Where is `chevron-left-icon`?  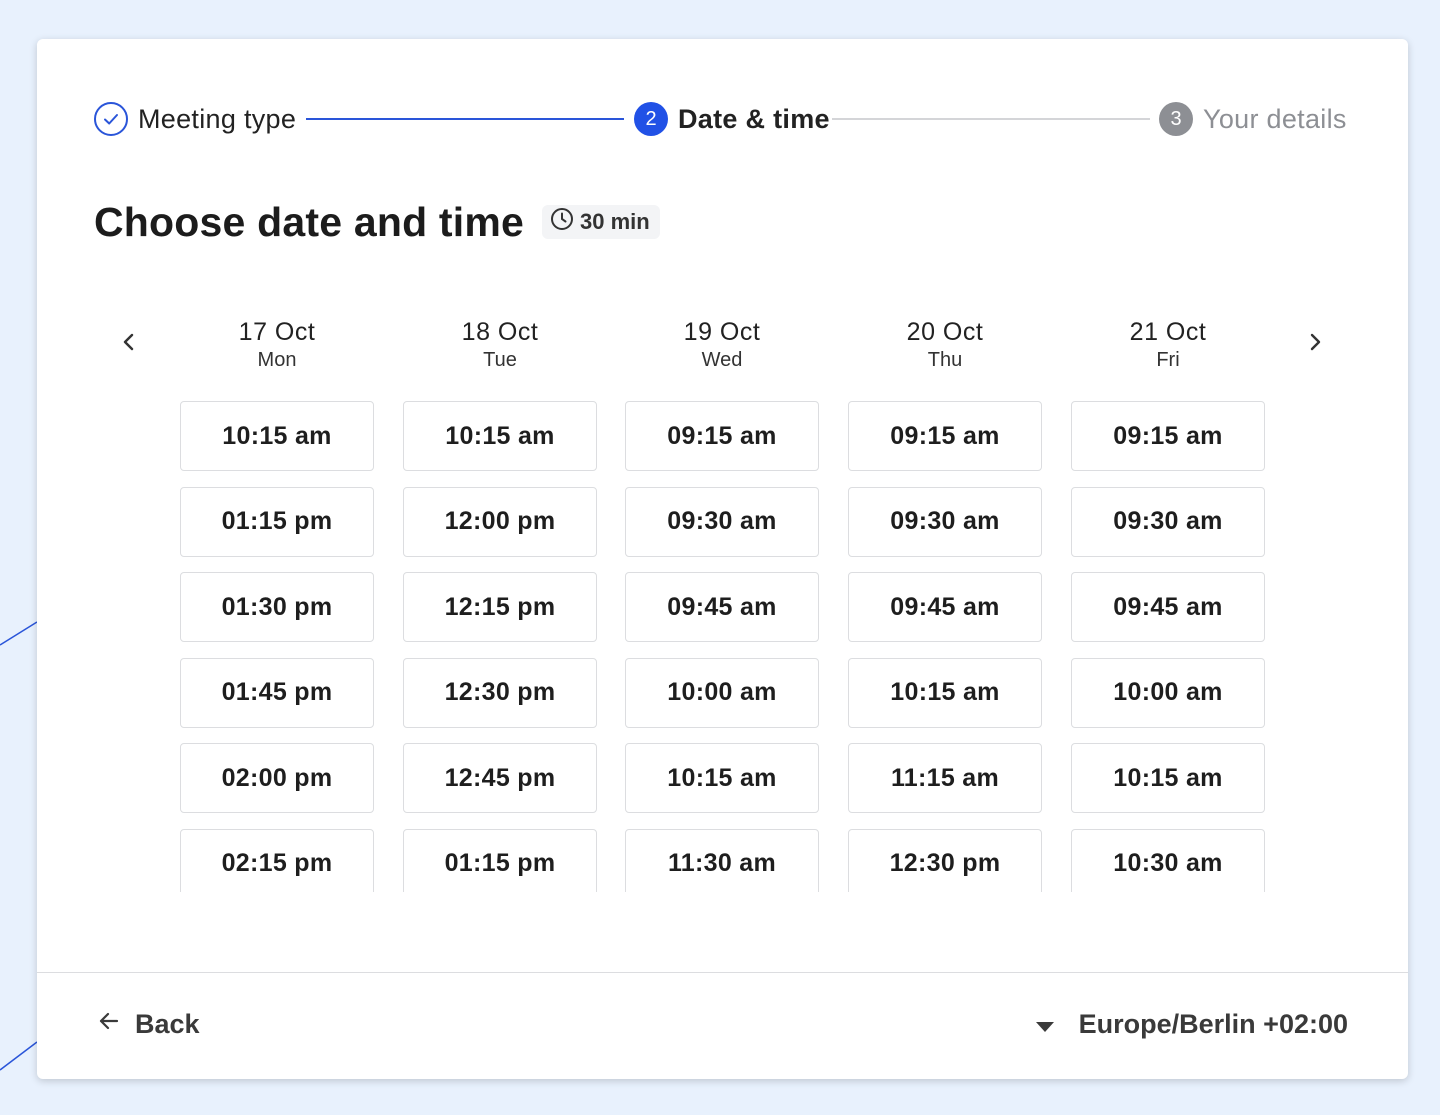
chevron-left-icon is located at coordinates (129, 344).